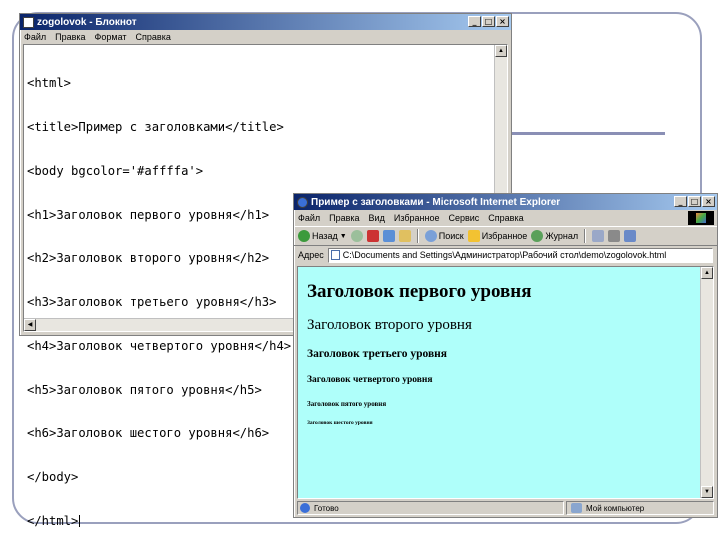 This screenshot has height=558, width=720. What do you see at coordinates (430, 236) in the screenshot?
I see `search-icon` at bounding box center [430, 236].